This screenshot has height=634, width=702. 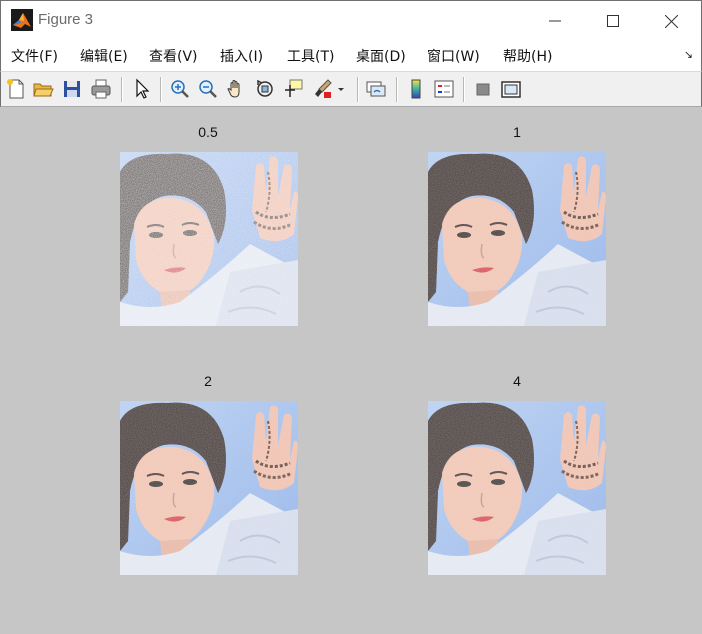 What do you see at coordinates (376, 89) in the screenshot?
I see `link-plot-icon` at bounding box center [376, 89].